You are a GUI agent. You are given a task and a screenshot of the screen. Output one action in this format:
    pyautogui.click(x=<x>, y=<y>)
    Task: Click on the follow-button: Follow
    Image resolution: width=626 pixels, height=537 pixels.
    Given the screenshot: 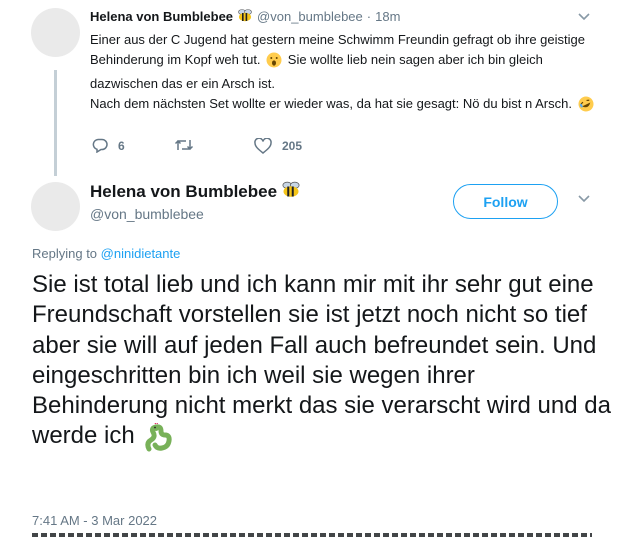 What is the action you would take?
    pyautogui.click(x=505, y=201)
    